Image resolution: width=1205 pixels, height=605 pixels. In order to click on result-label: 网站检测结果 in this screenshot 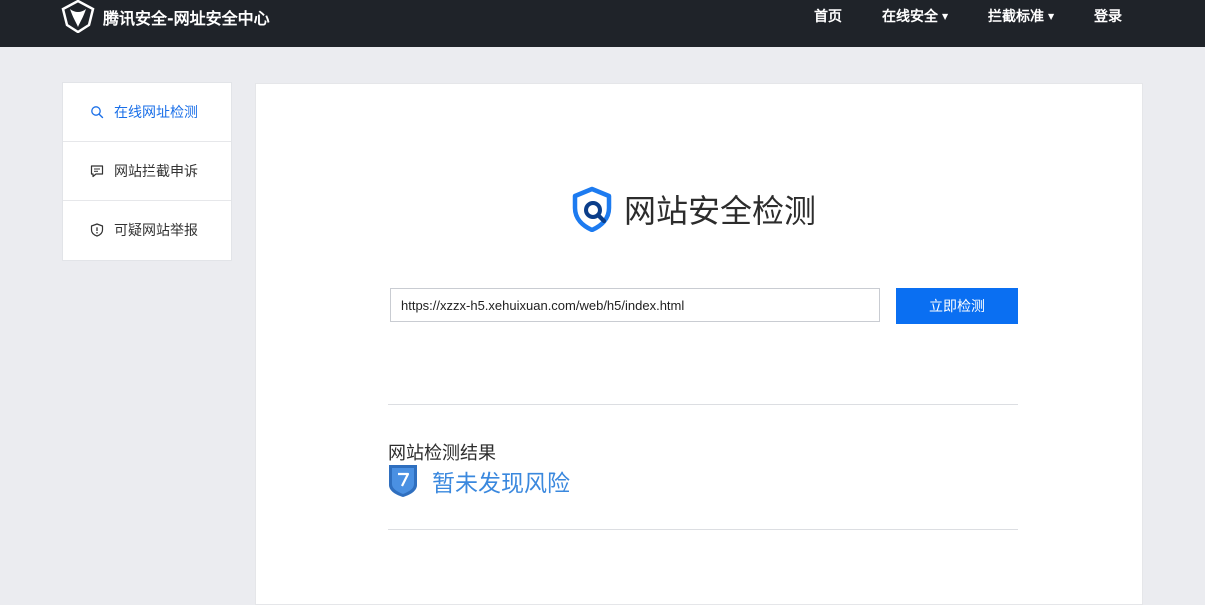, I will do `click(442, 453)`.